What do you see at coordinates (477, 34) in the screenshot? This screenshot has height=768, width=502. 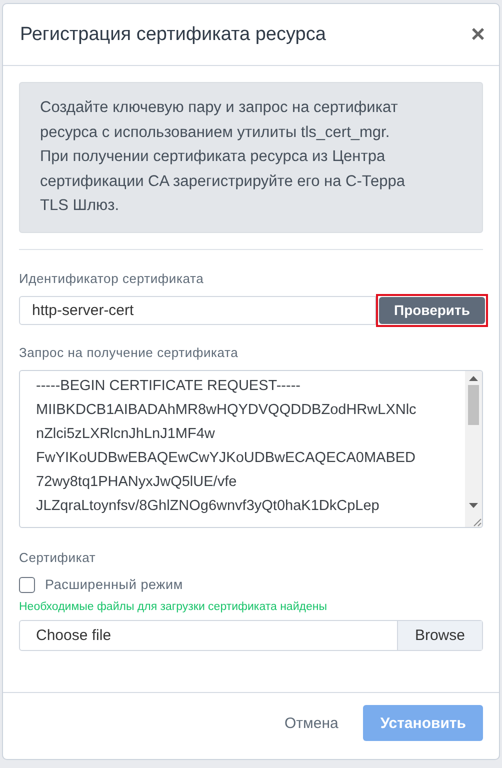 I see `close-button: ×` at bounding box center [477, 34].